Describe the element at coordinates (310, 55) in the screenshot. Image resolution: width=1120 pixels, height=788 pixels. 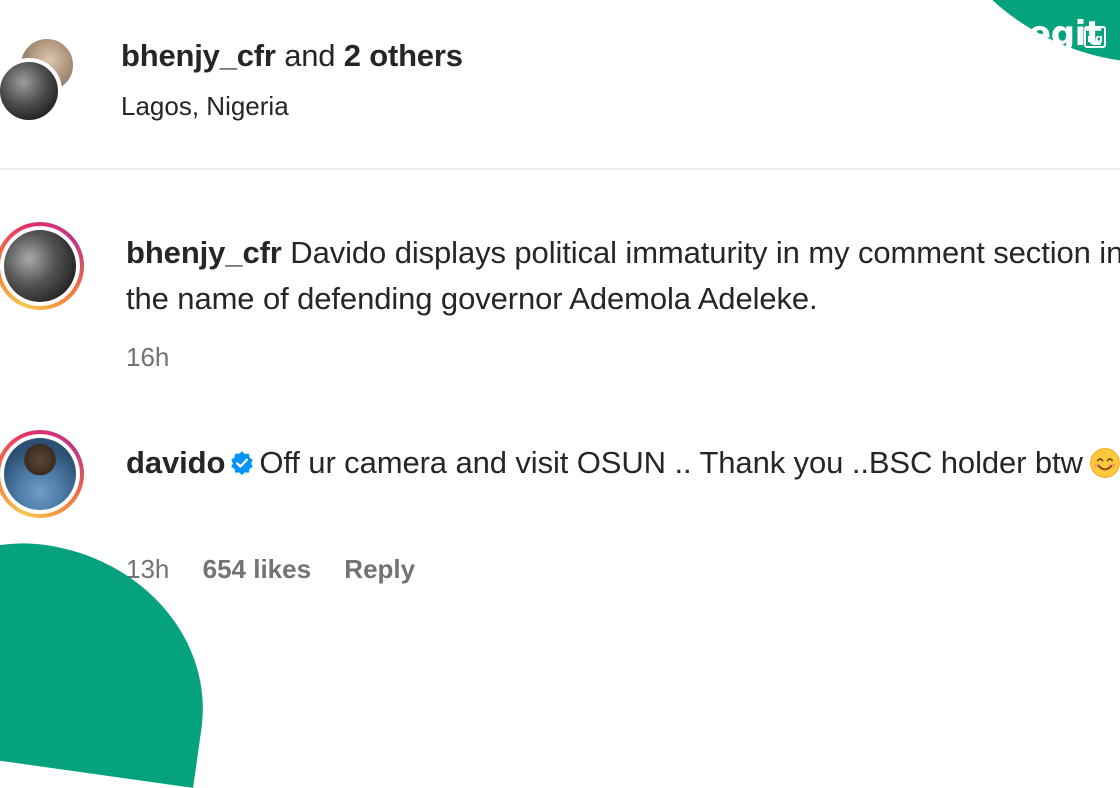
I see `header-conjunction: and` at that location.